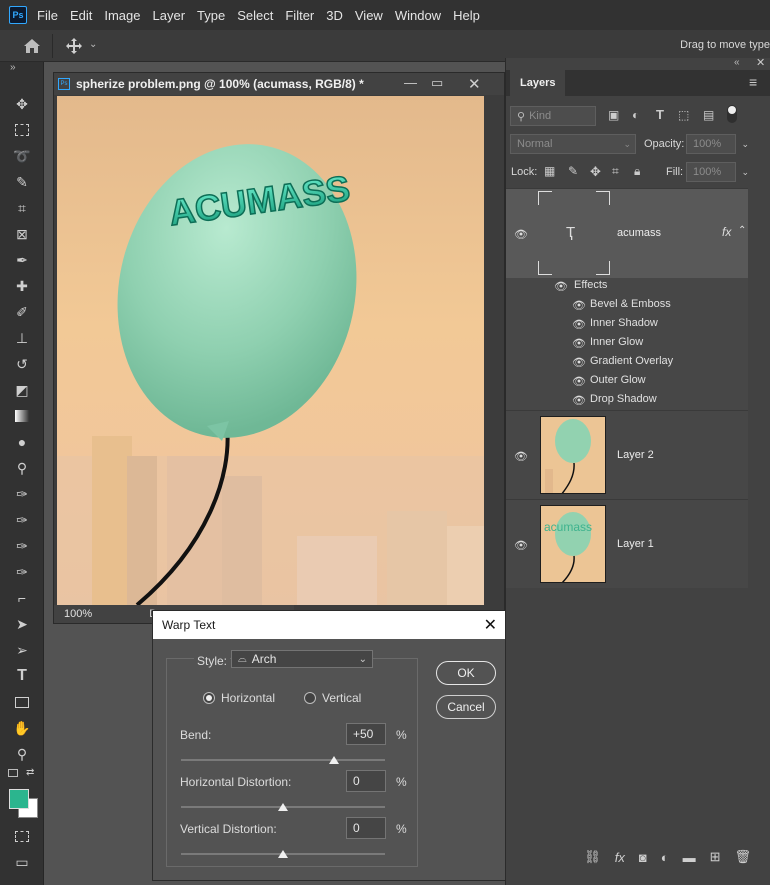 The width and height of the screenshot is (770, 885). What do you see at coordinates (22, 572) in the screenshot?
I see `anchor-point-icon: ✑` at bounding box center [22, 572].